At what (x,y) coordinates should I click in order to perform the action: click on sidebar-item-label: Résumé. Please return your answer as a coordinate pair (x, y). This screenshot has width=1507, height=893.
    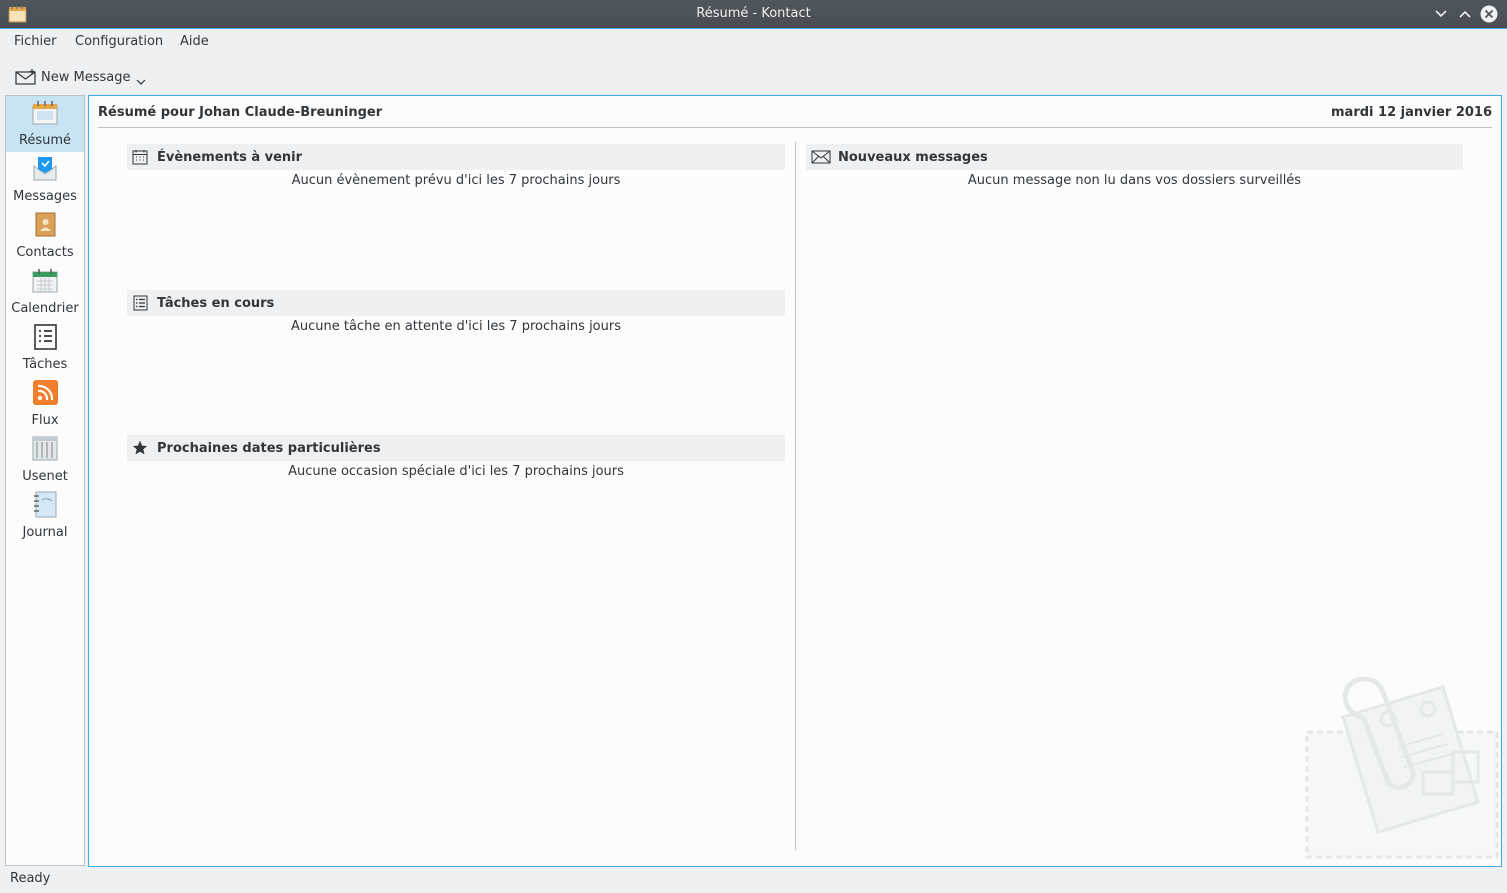
    Looking at the image, I should click on (45, 140).